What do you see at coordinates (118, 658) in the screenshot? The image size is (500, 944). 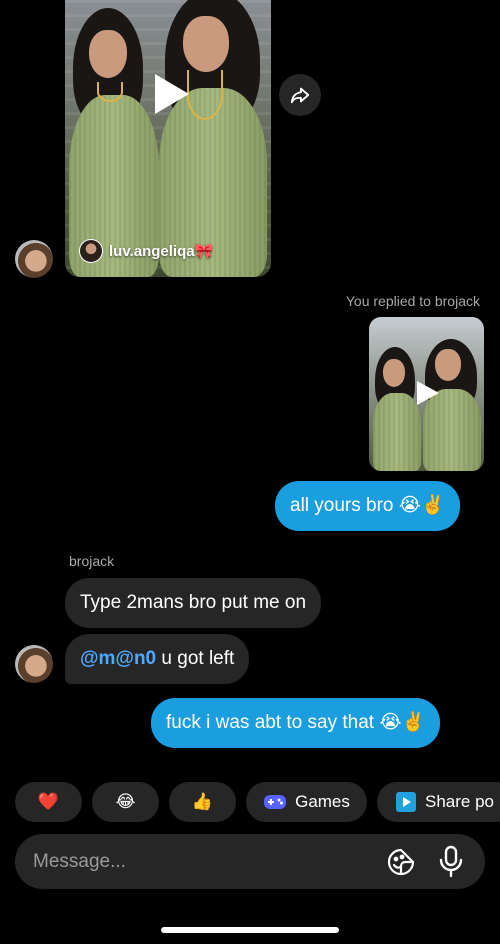 I see `user-mention: @m@n0` at bounding box center [118, 658].